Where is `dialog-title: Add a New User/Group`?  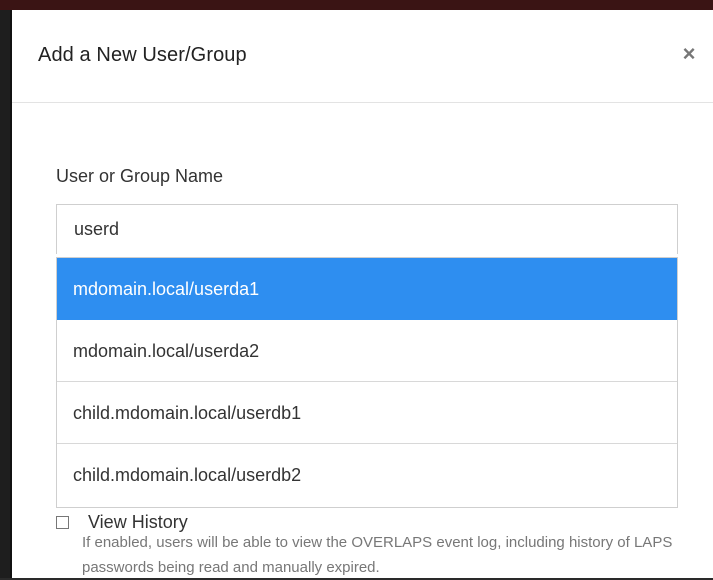 dialog-title: Add a New User/Group is located at coordinates (142, 55).